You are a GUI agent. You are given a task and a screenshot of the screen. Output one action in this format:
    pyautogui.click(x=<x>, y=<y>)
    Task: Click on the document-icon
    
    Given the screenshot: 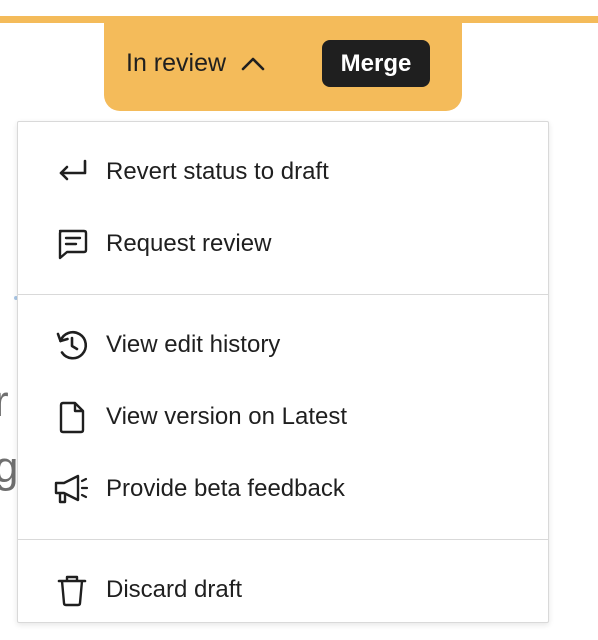 What is the action you would take?
    pyautogui.click(x=72, y=417)
    